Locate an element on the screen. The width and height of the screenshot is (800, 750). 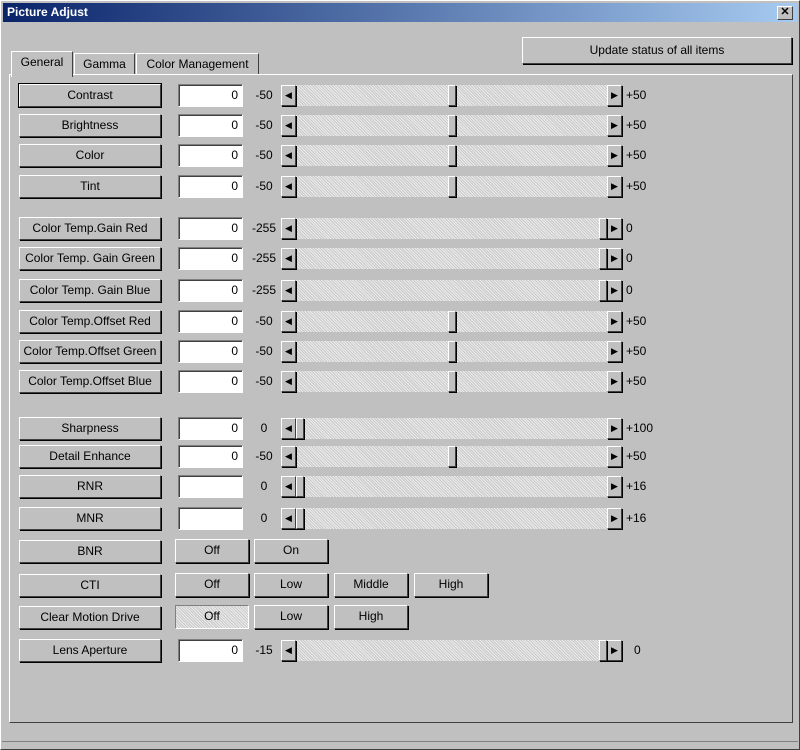
gain-green-slider-thumb is located at coordinates (603, 258).